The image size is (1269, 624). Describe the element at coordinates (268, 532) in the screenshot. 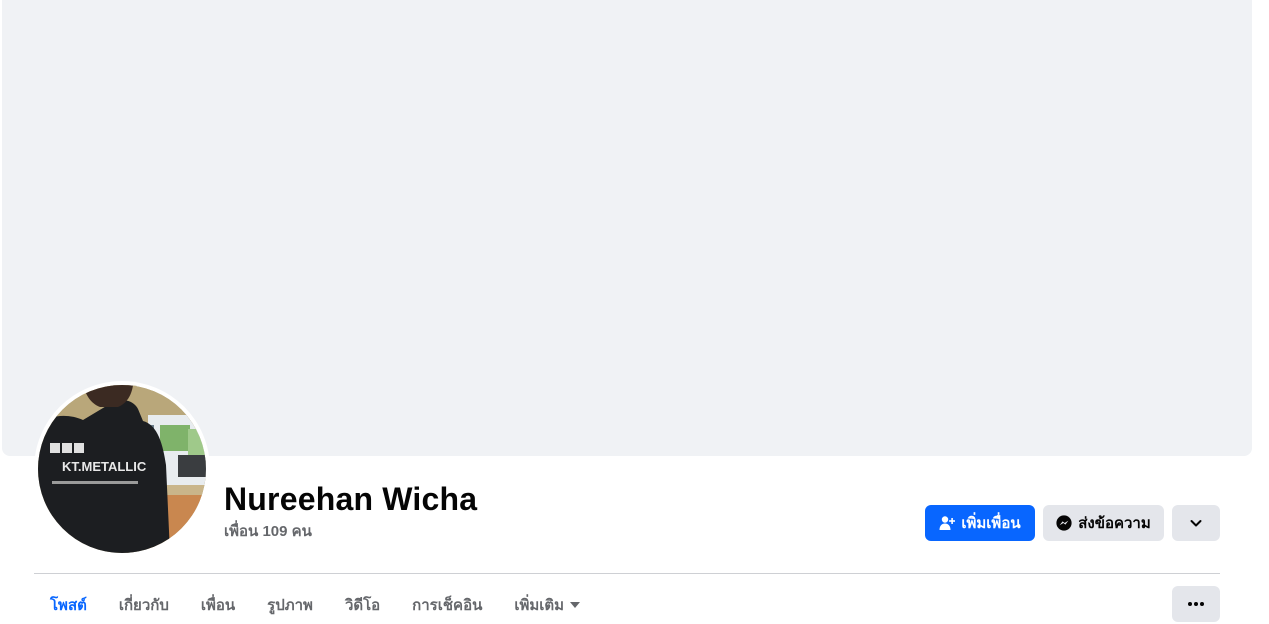

I see `friends-count: เพื่อน 109 คน` at that location.